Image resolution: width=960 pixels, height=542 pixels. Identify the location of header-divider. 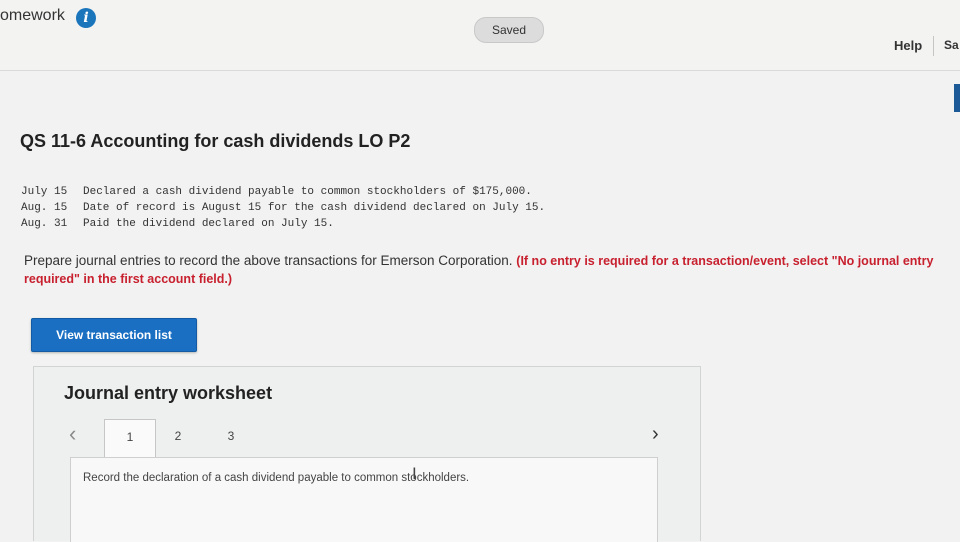
(933, 46).